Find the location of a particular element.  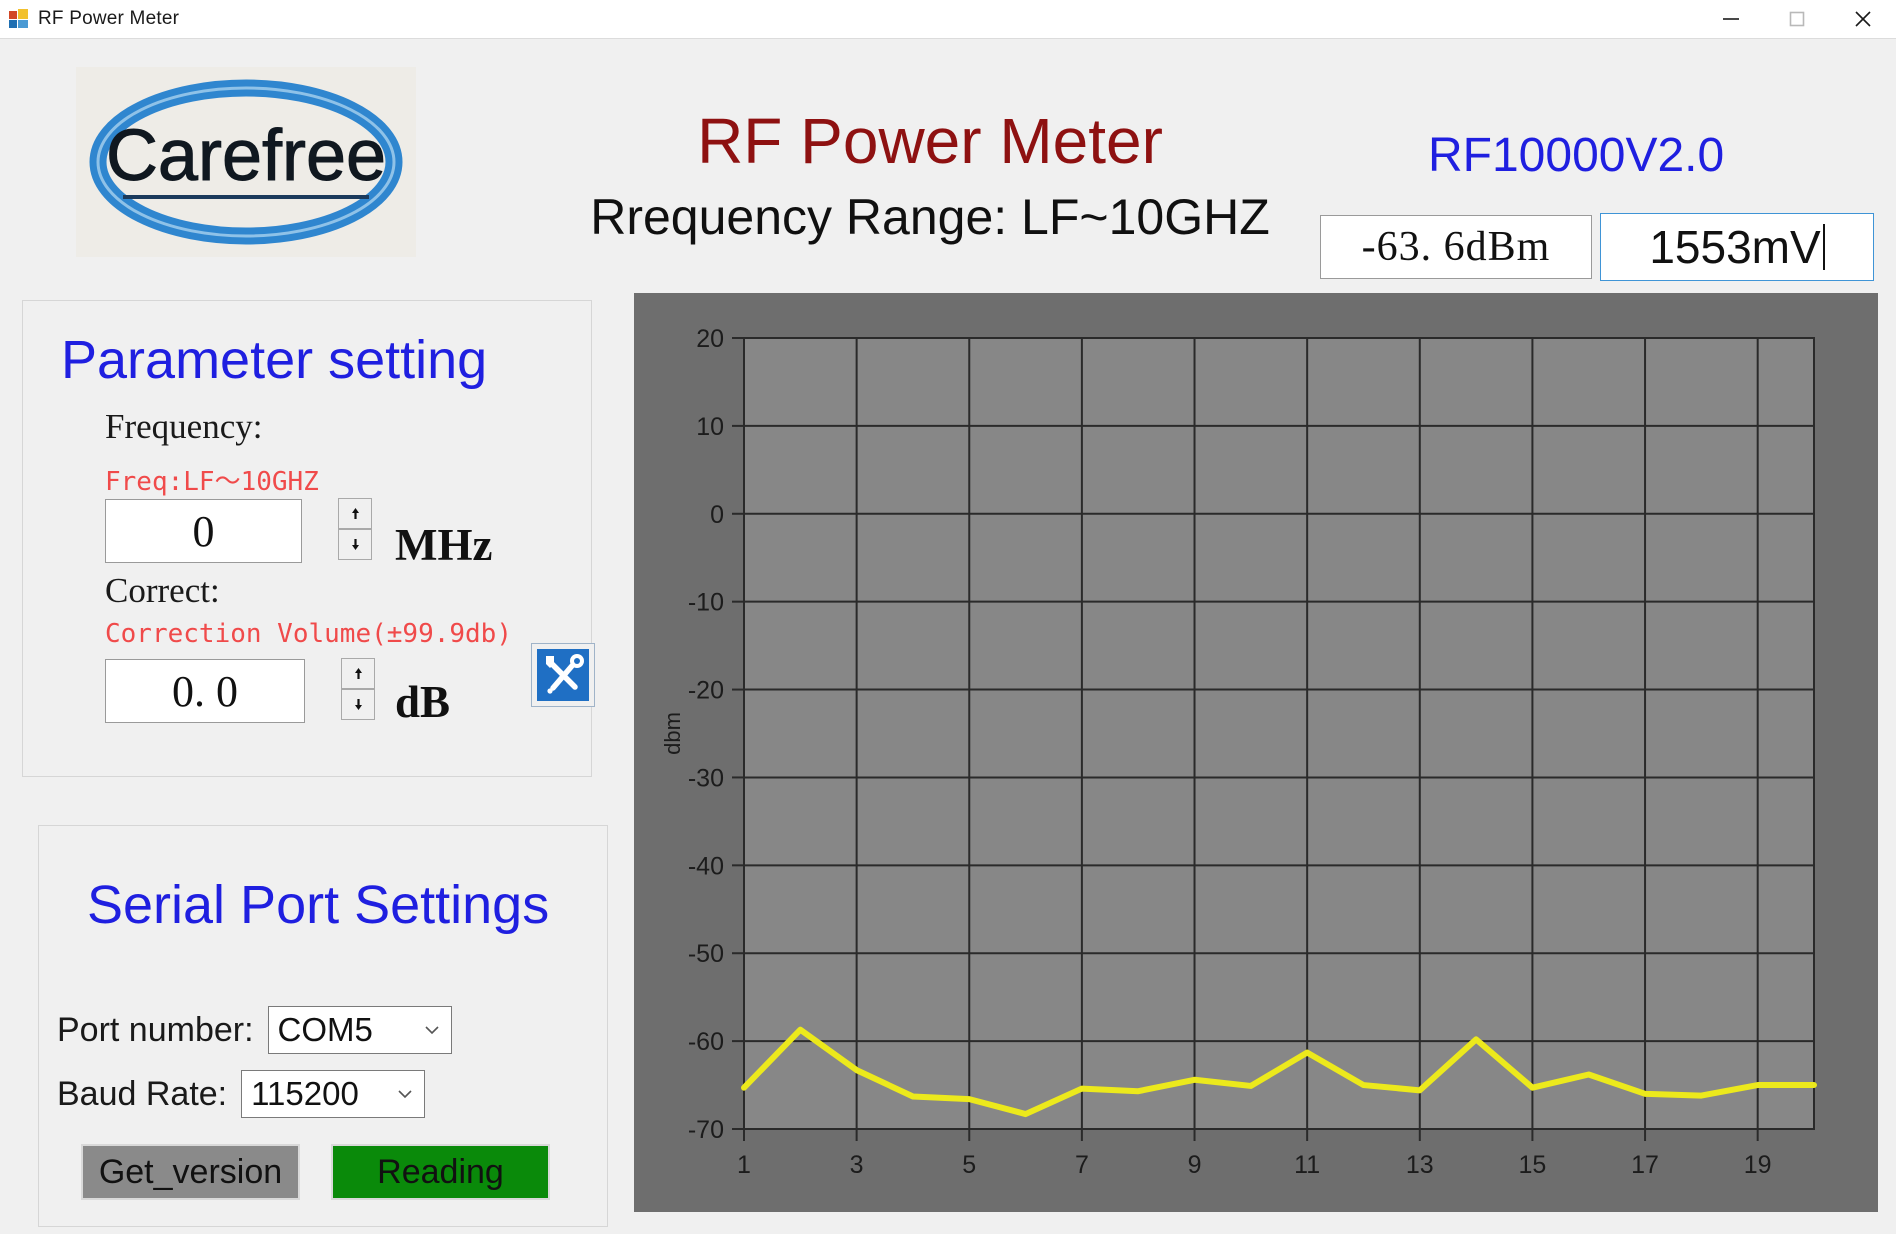

x-tick-label: 17 is located at coordinates (1645, 1165).